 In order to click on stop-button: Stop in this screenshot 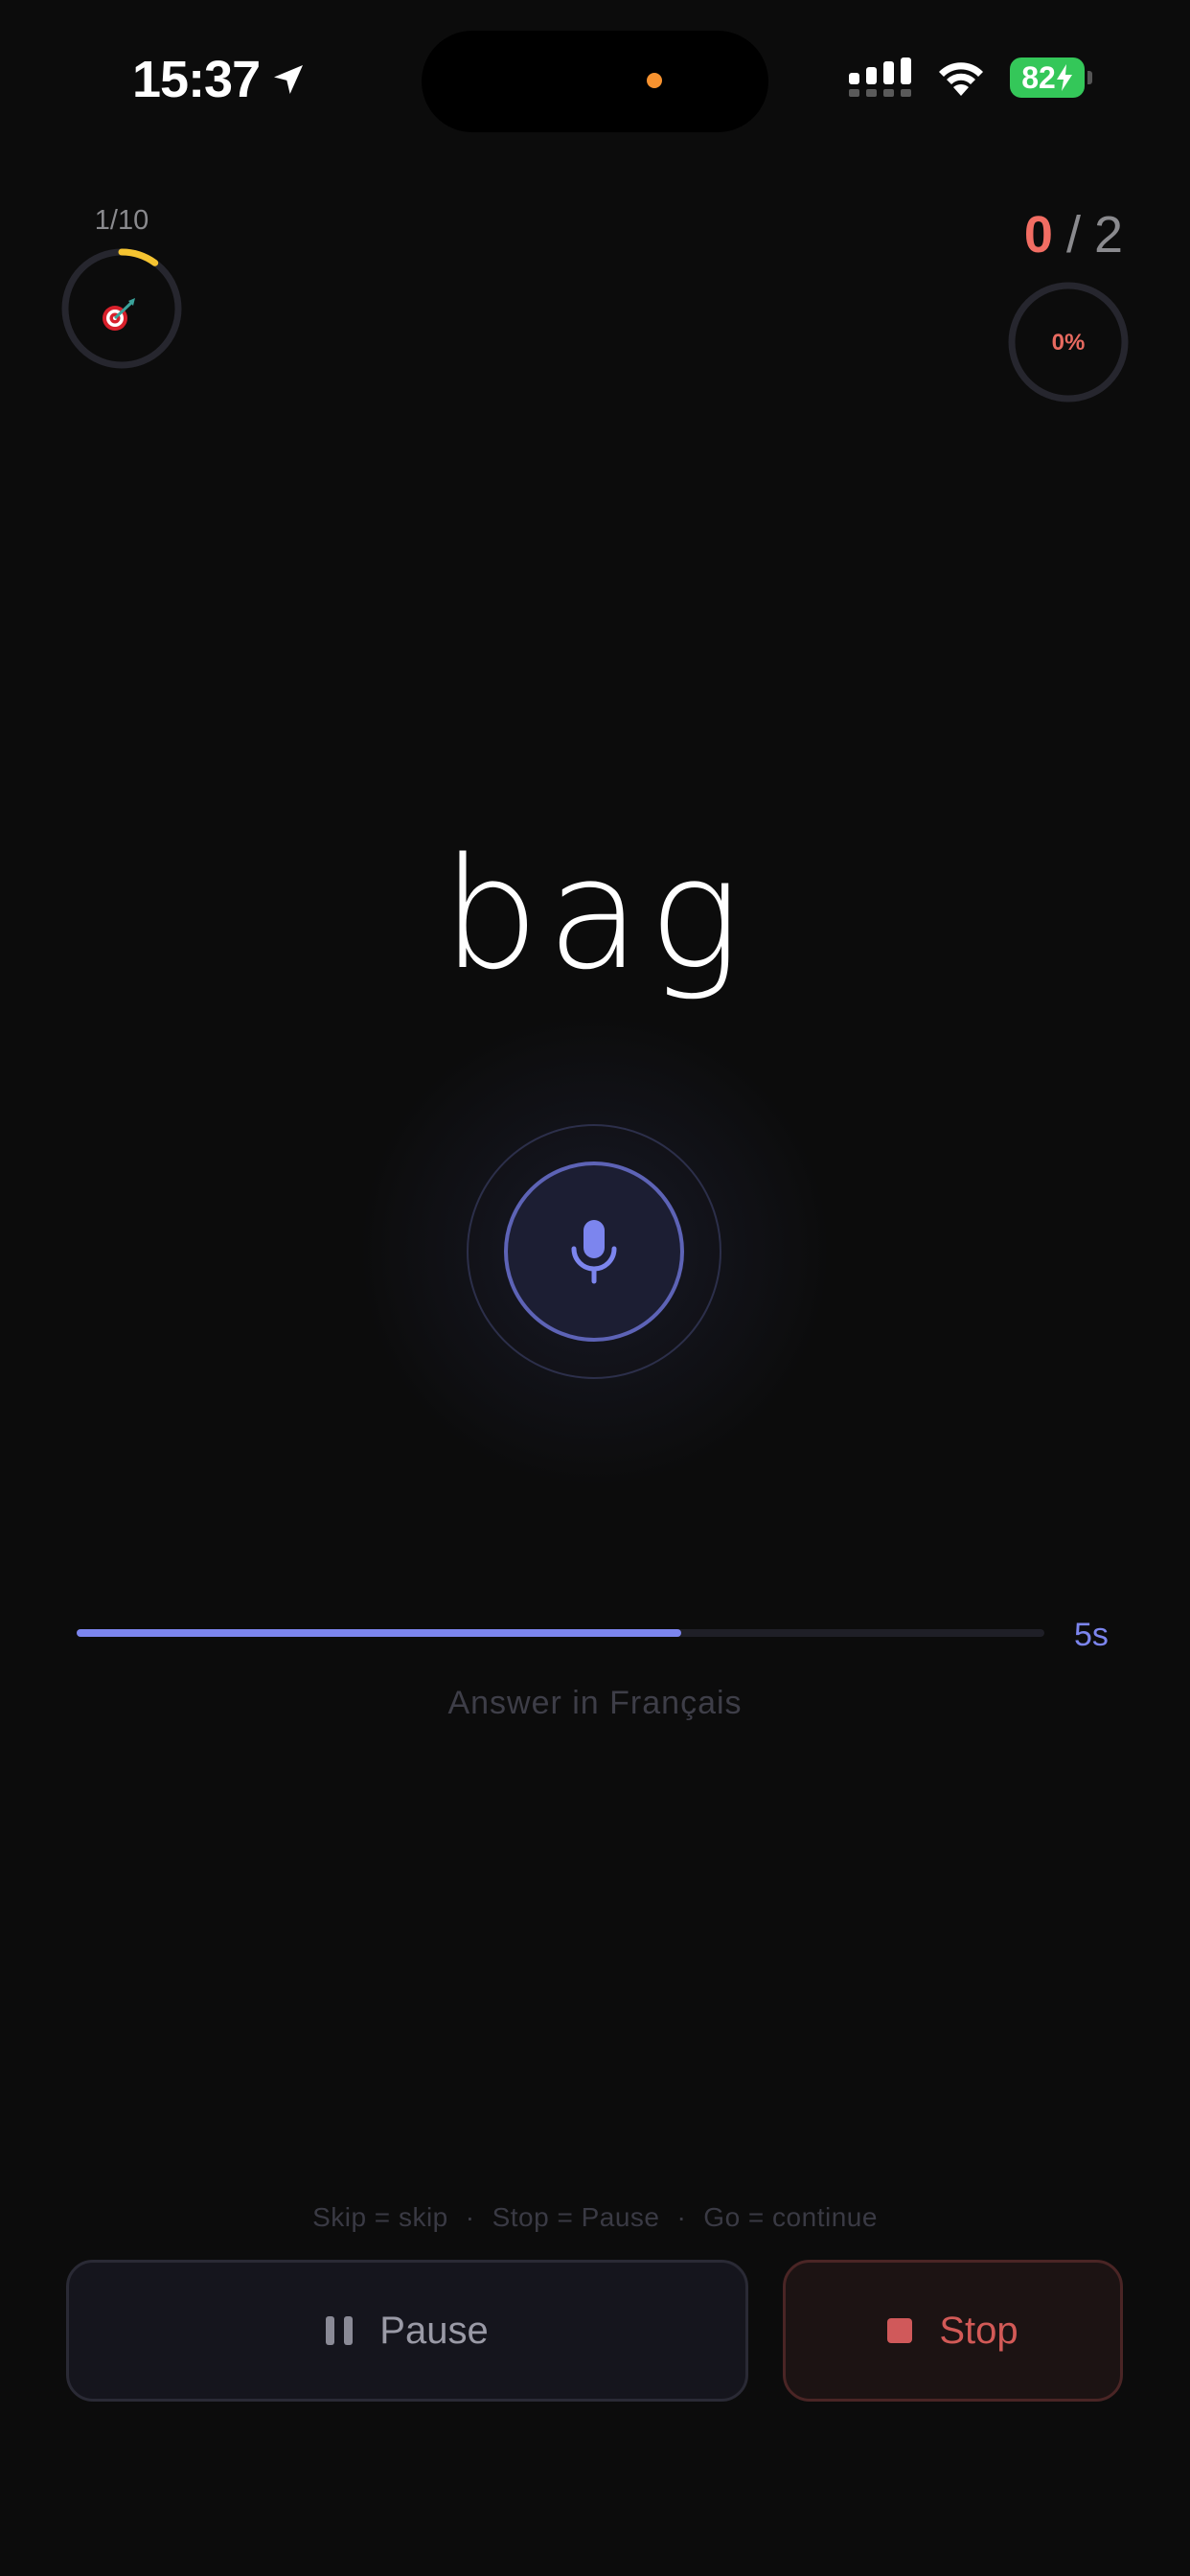, I will do `click(953, 2331)`.